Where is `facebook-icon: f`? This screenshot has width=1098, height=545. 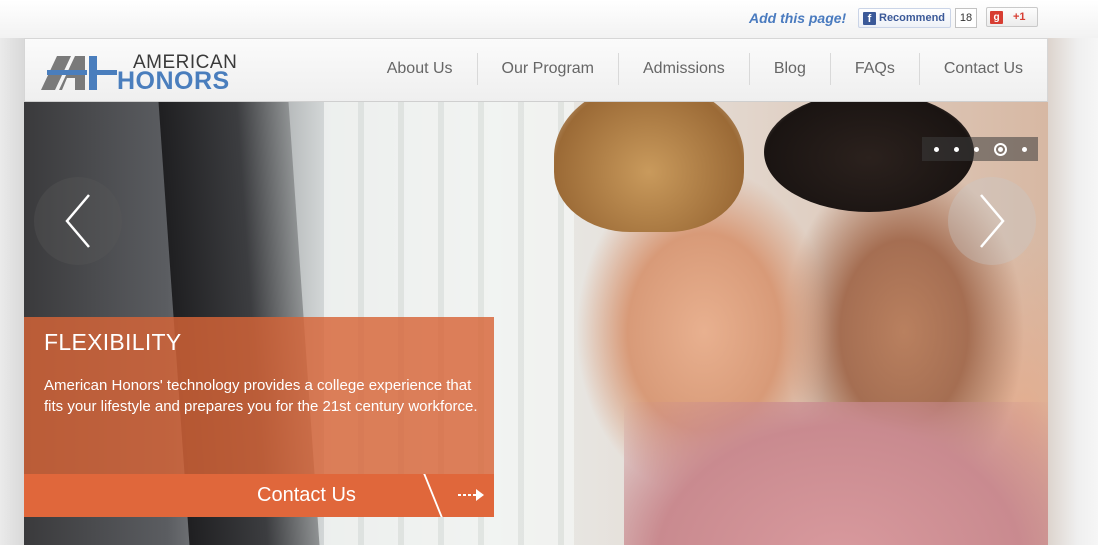 facebook-icon: f is located at coordinates (869, 18).